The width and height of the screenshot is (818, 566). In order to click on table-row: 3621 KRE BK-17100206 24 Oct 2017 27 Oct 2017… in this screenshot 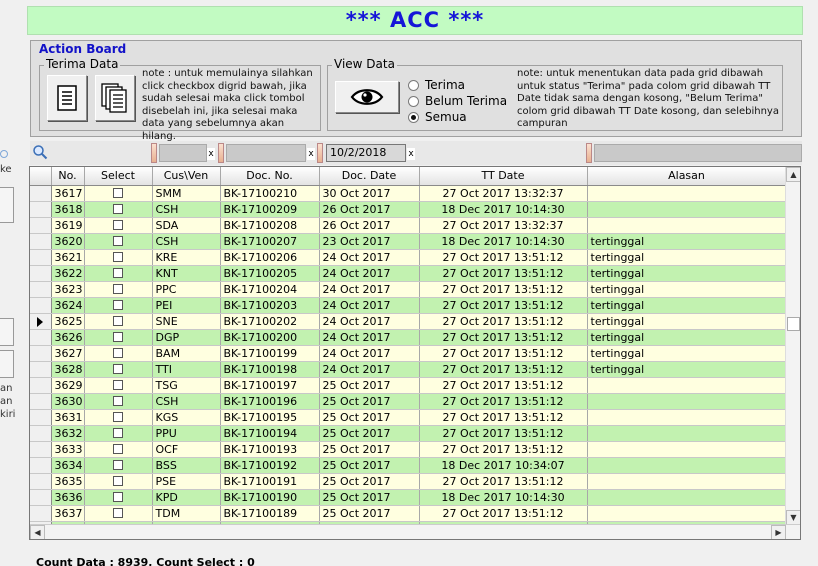, I will do `click(408, 257)`.